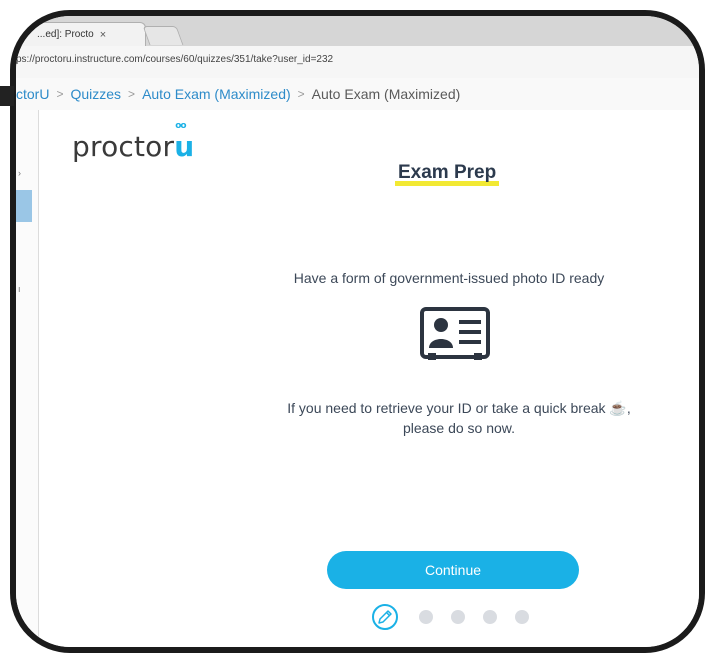 This screenshot has width=717, height=661. Describe the element at coordinates (32, 94) in the screenshot. I see `breadcrumb-item-proctoru: ctorU` at that location.